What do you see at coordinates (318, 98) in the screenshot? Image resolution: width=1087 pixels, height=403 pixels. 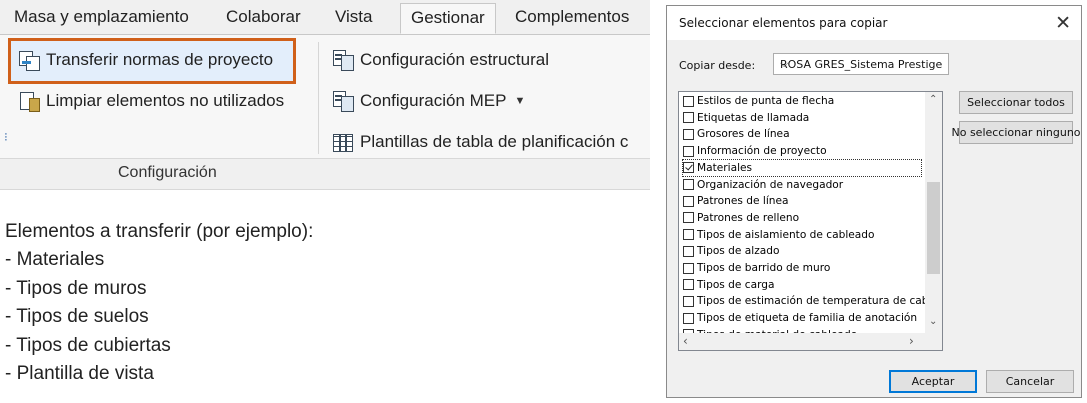 I see `panel-separator` at bounding box center [318, 98].